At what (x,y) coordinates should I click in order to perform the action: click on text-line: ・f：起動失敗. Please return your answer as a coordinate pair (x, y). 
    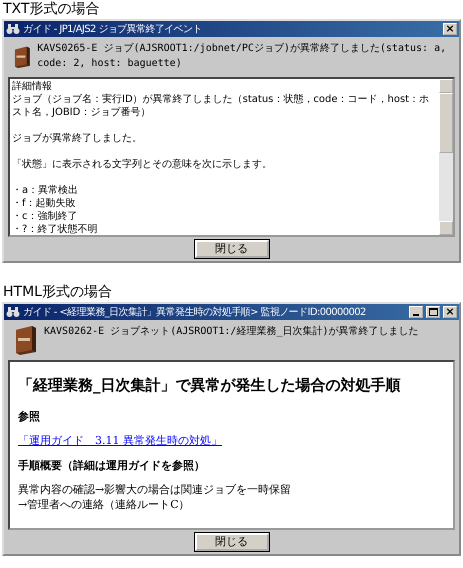
    Looking at the image, I should click on (44, 203).